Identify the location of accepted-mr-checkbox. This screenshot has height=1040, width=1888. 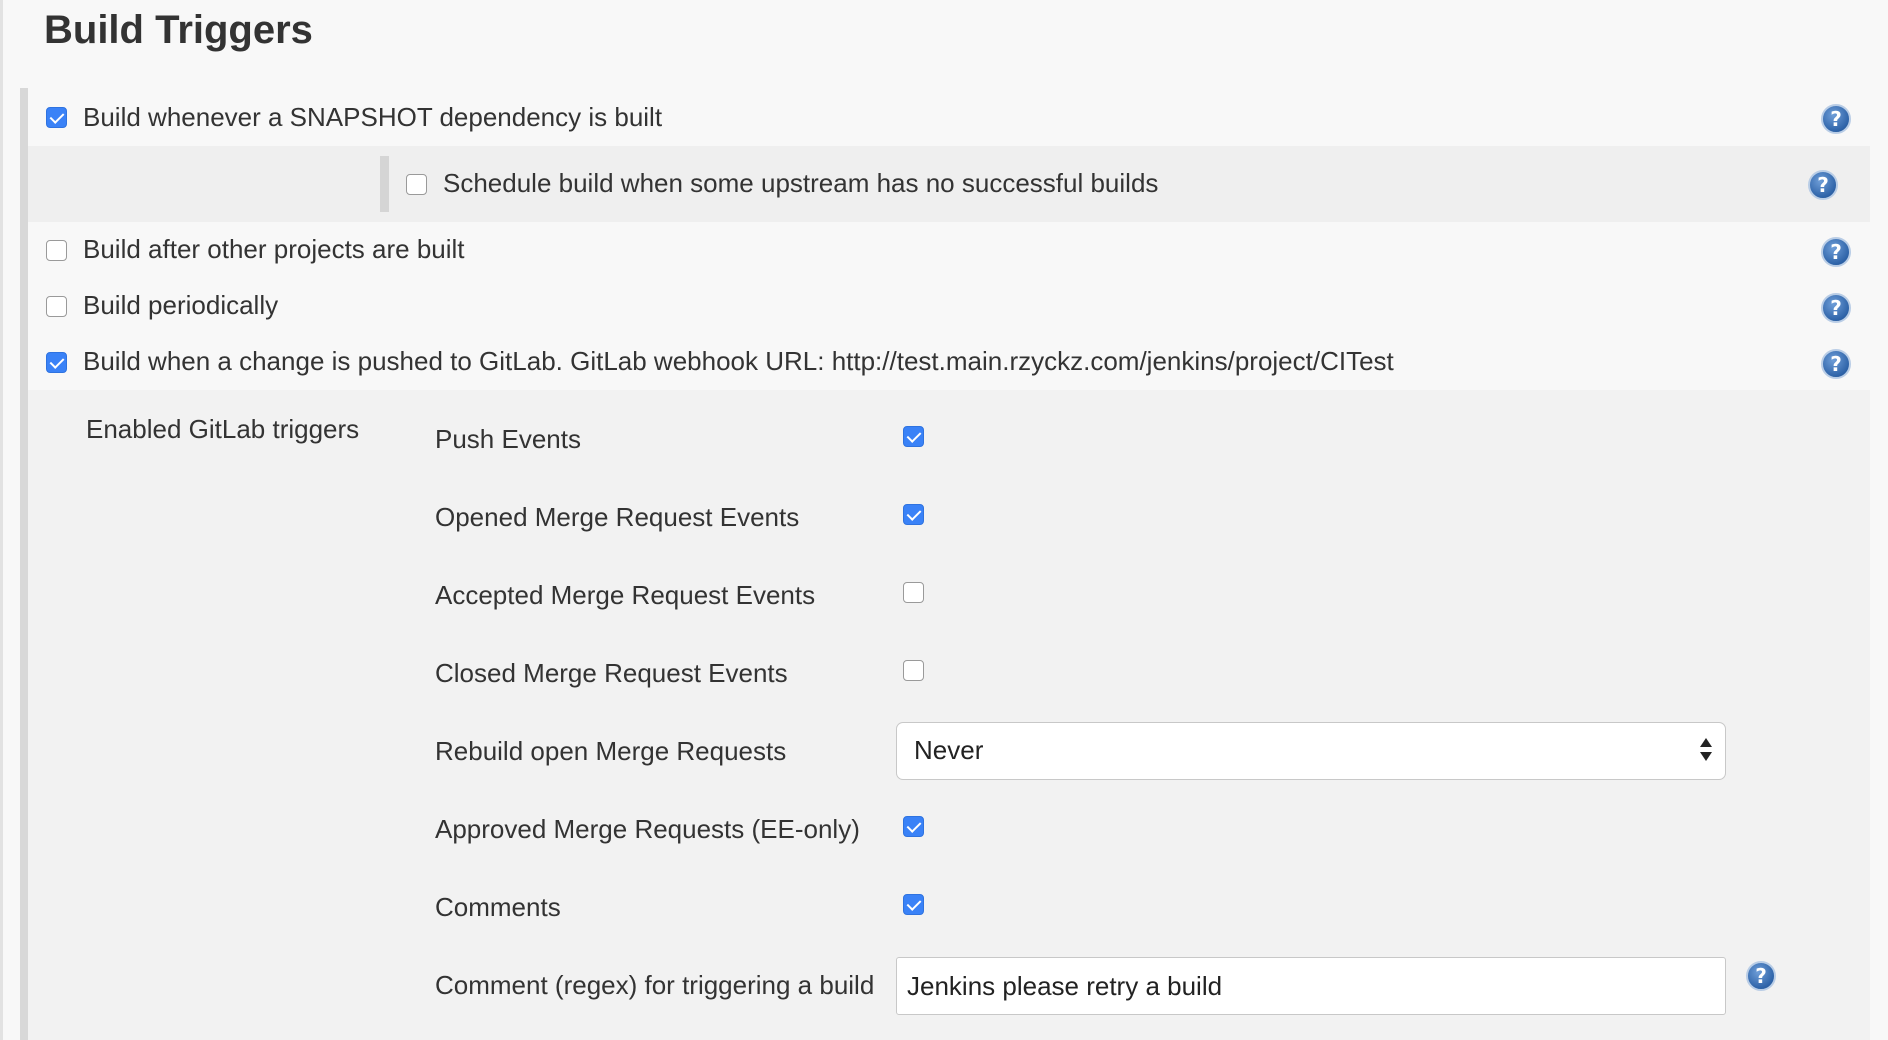
(913, 592).